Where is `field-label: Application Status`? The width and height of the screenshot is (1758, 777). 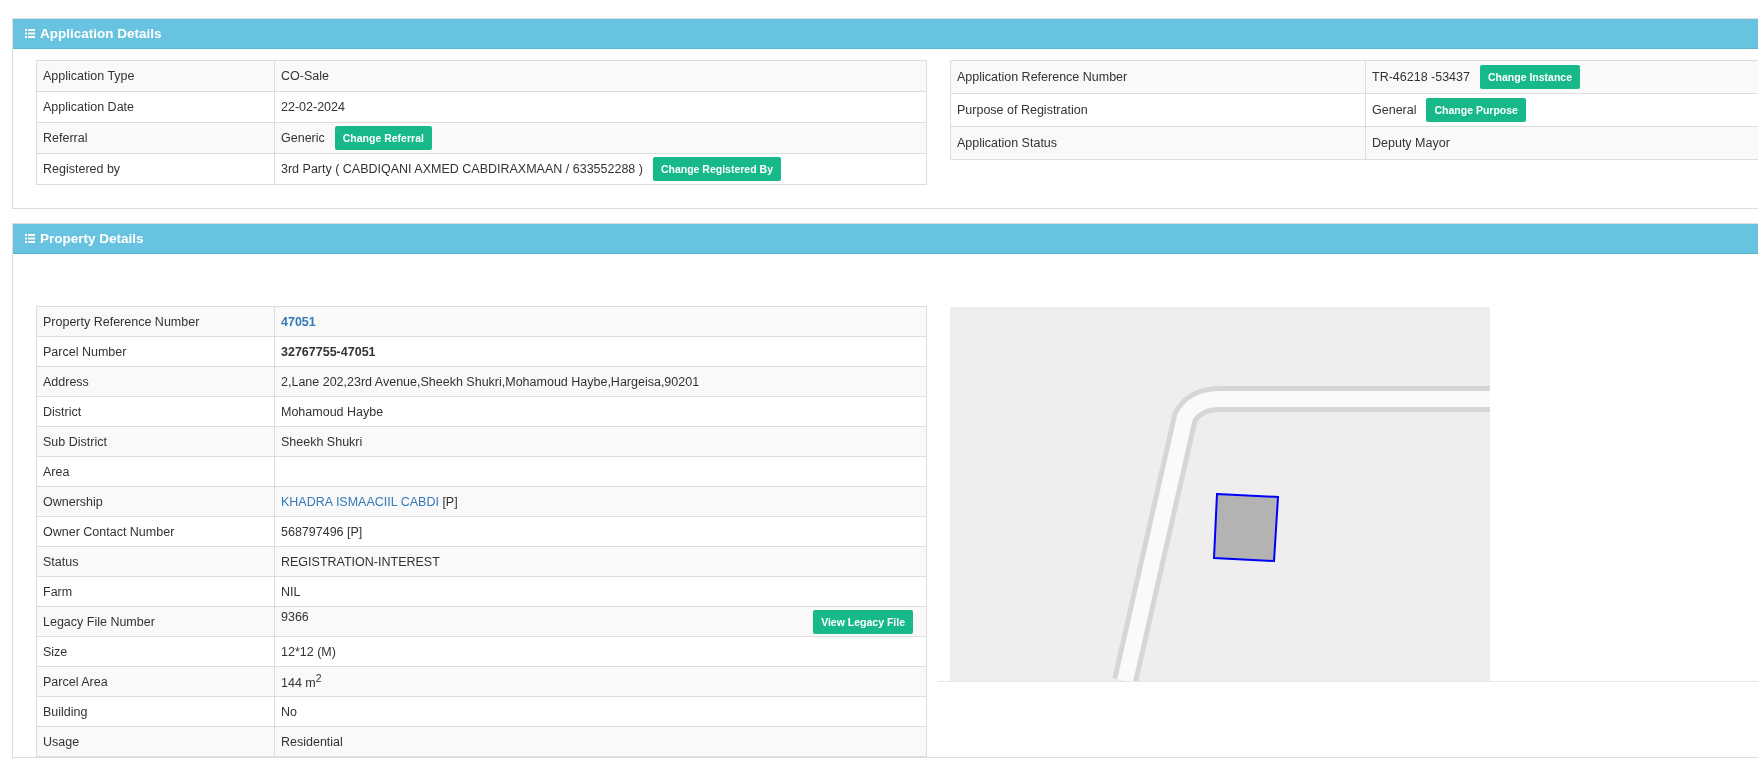 field-label: Application Status is located at coordinates (1007, 143).